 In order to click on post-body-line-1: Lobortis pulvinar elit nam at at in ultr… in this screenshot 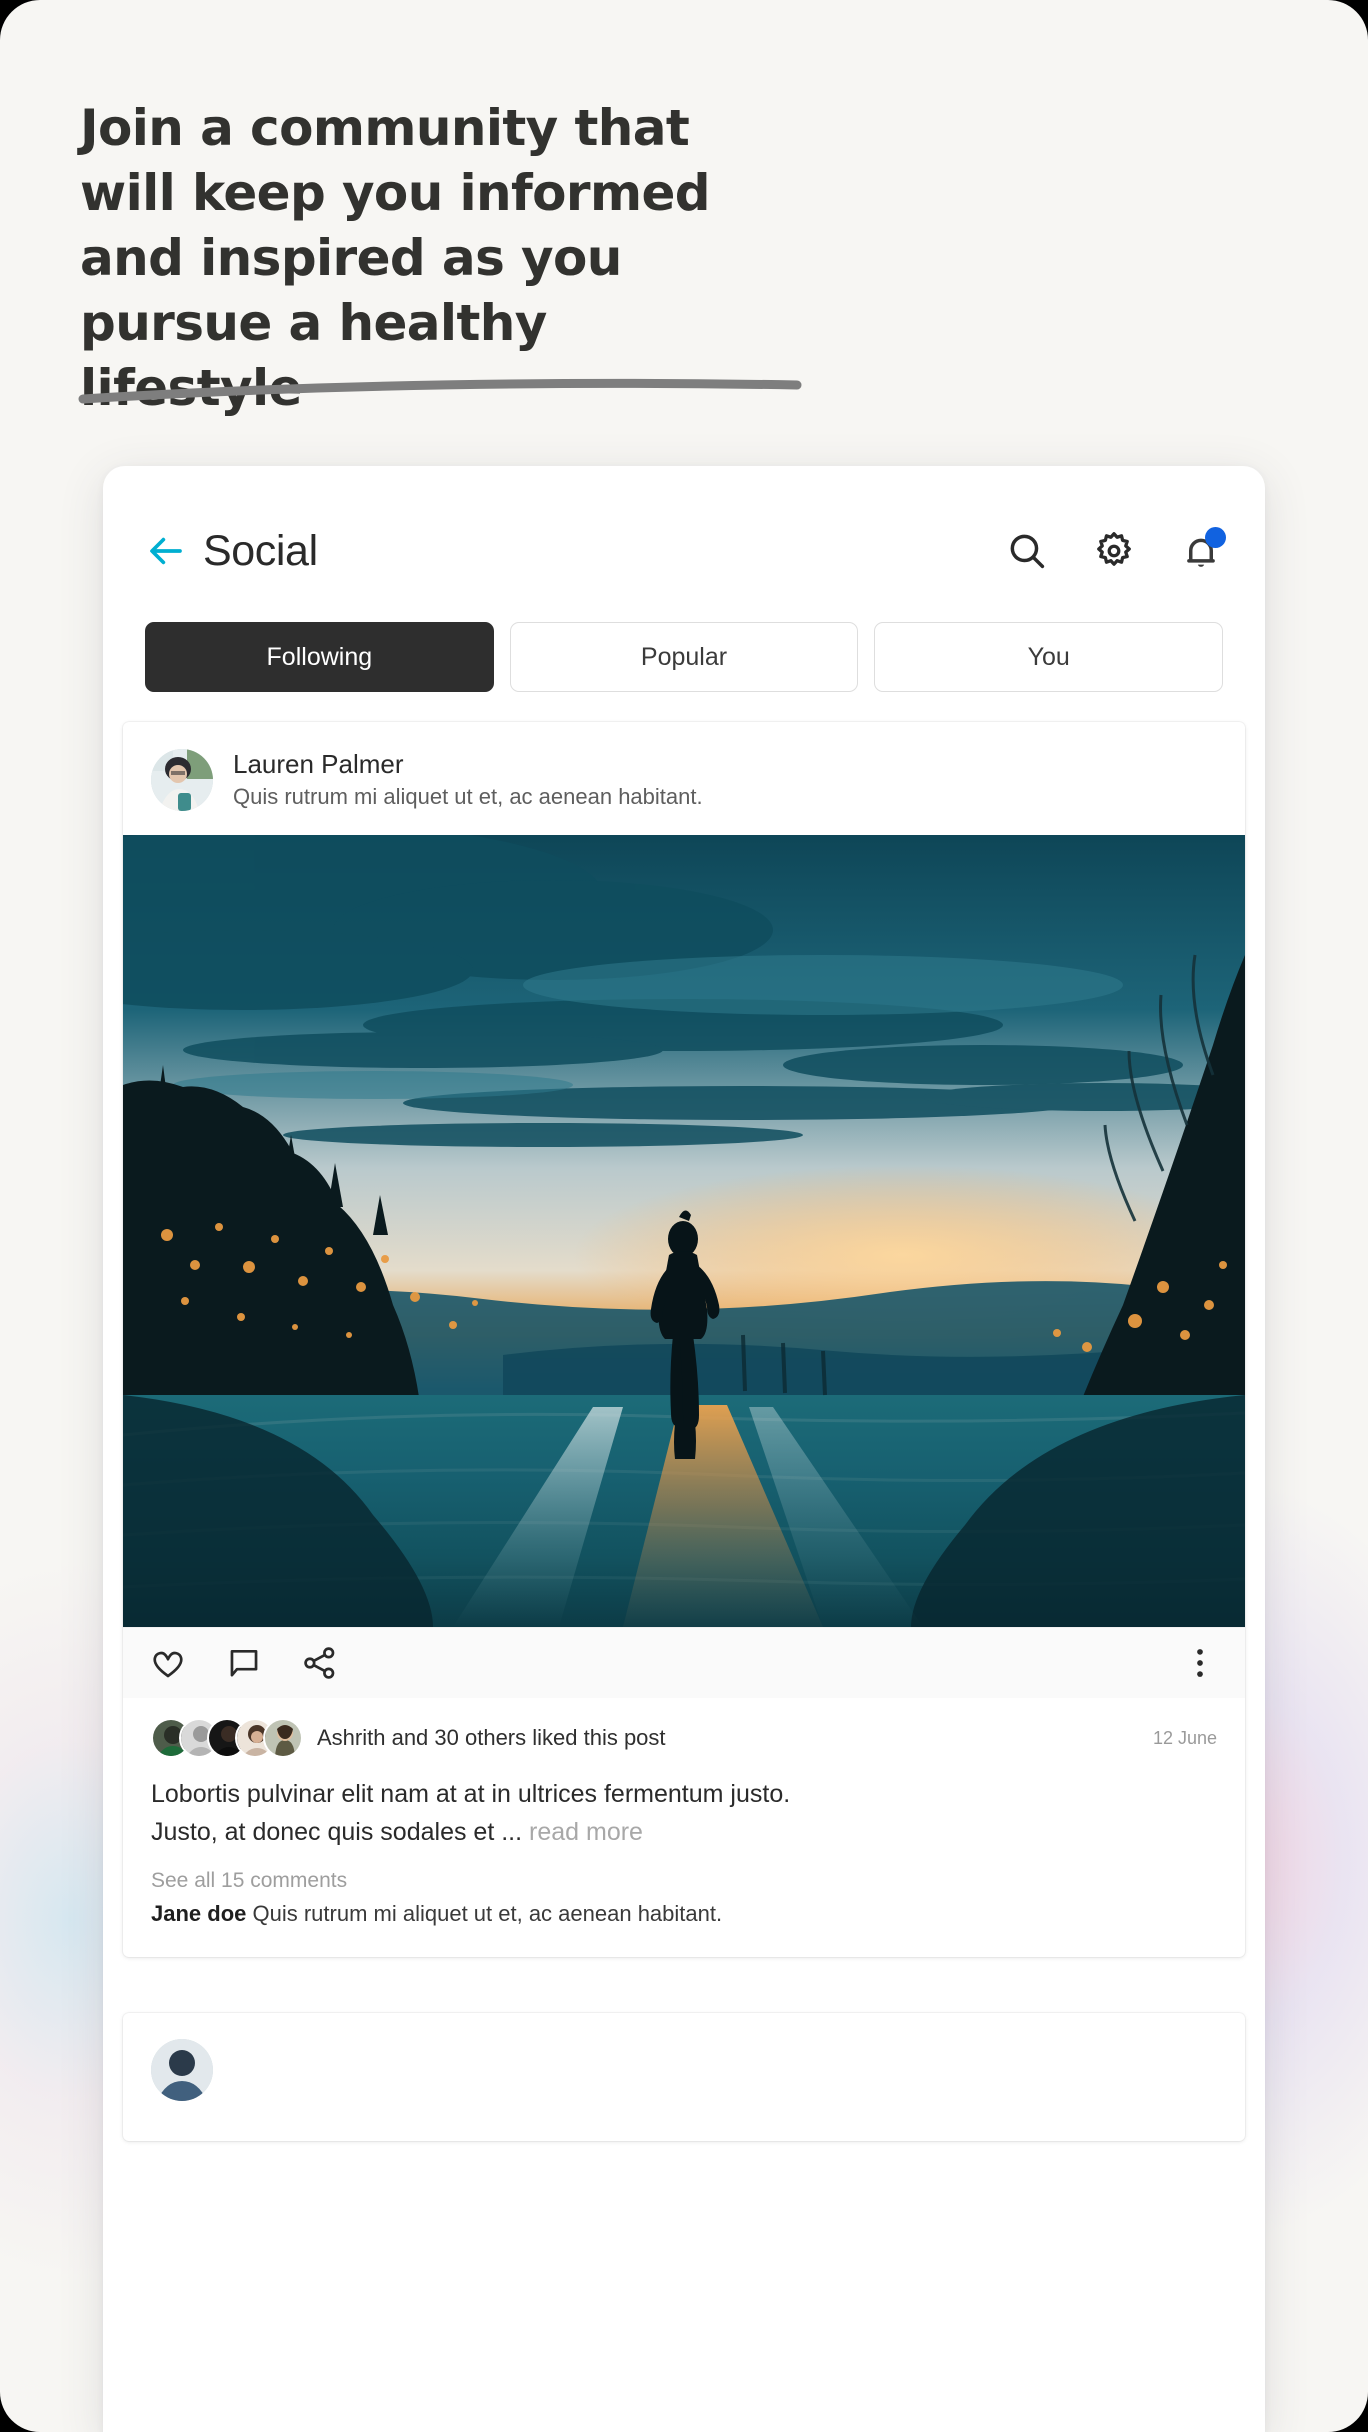, I will do `click(471, 1794)`.